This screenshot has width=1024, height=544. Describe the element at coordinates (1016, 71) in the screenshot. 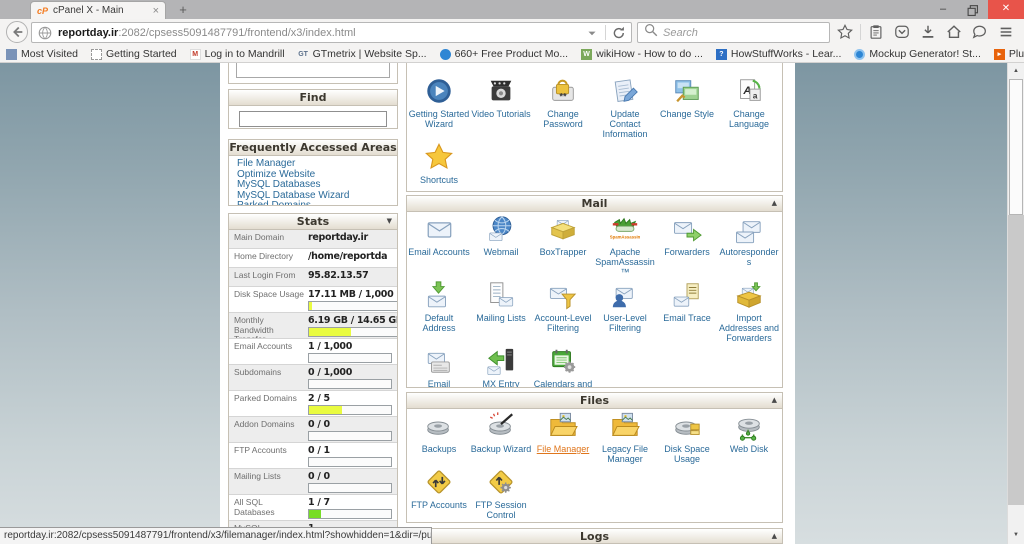

I see `scroll-up-arrow-icon: ▲` at that location.